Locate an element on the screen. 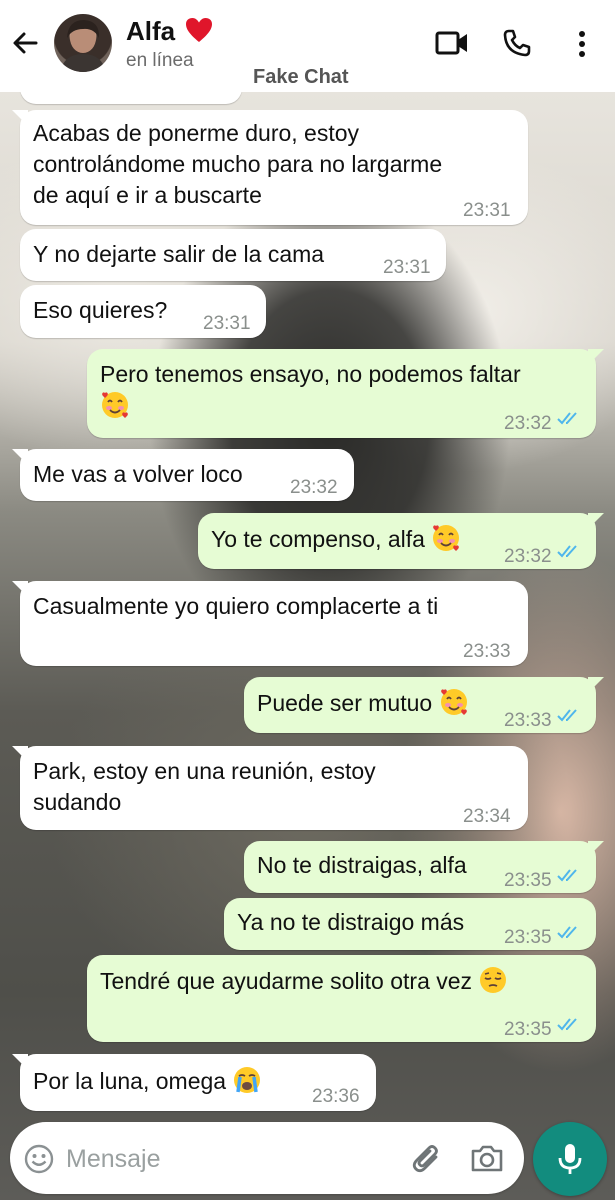 Image resolution: width=615 pixels, height=1200 pixels. message-bubble-outgoing: Yo te compenso, alfa 23:32 is located at coordinates (401, 541).